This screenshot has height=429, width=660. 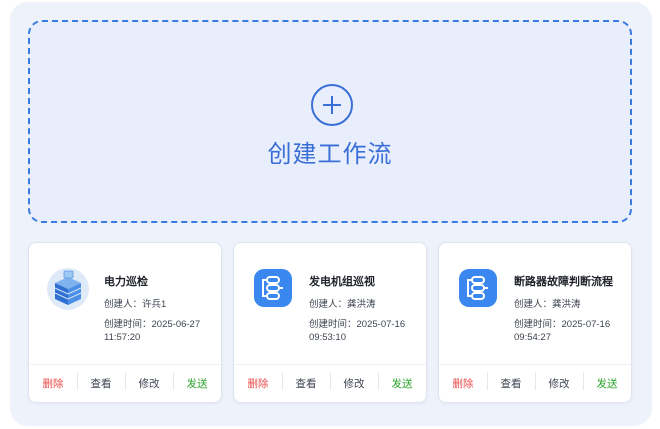 I want to click on workflow-title: 断路器故障判断流程, so click(x=563, y=282).